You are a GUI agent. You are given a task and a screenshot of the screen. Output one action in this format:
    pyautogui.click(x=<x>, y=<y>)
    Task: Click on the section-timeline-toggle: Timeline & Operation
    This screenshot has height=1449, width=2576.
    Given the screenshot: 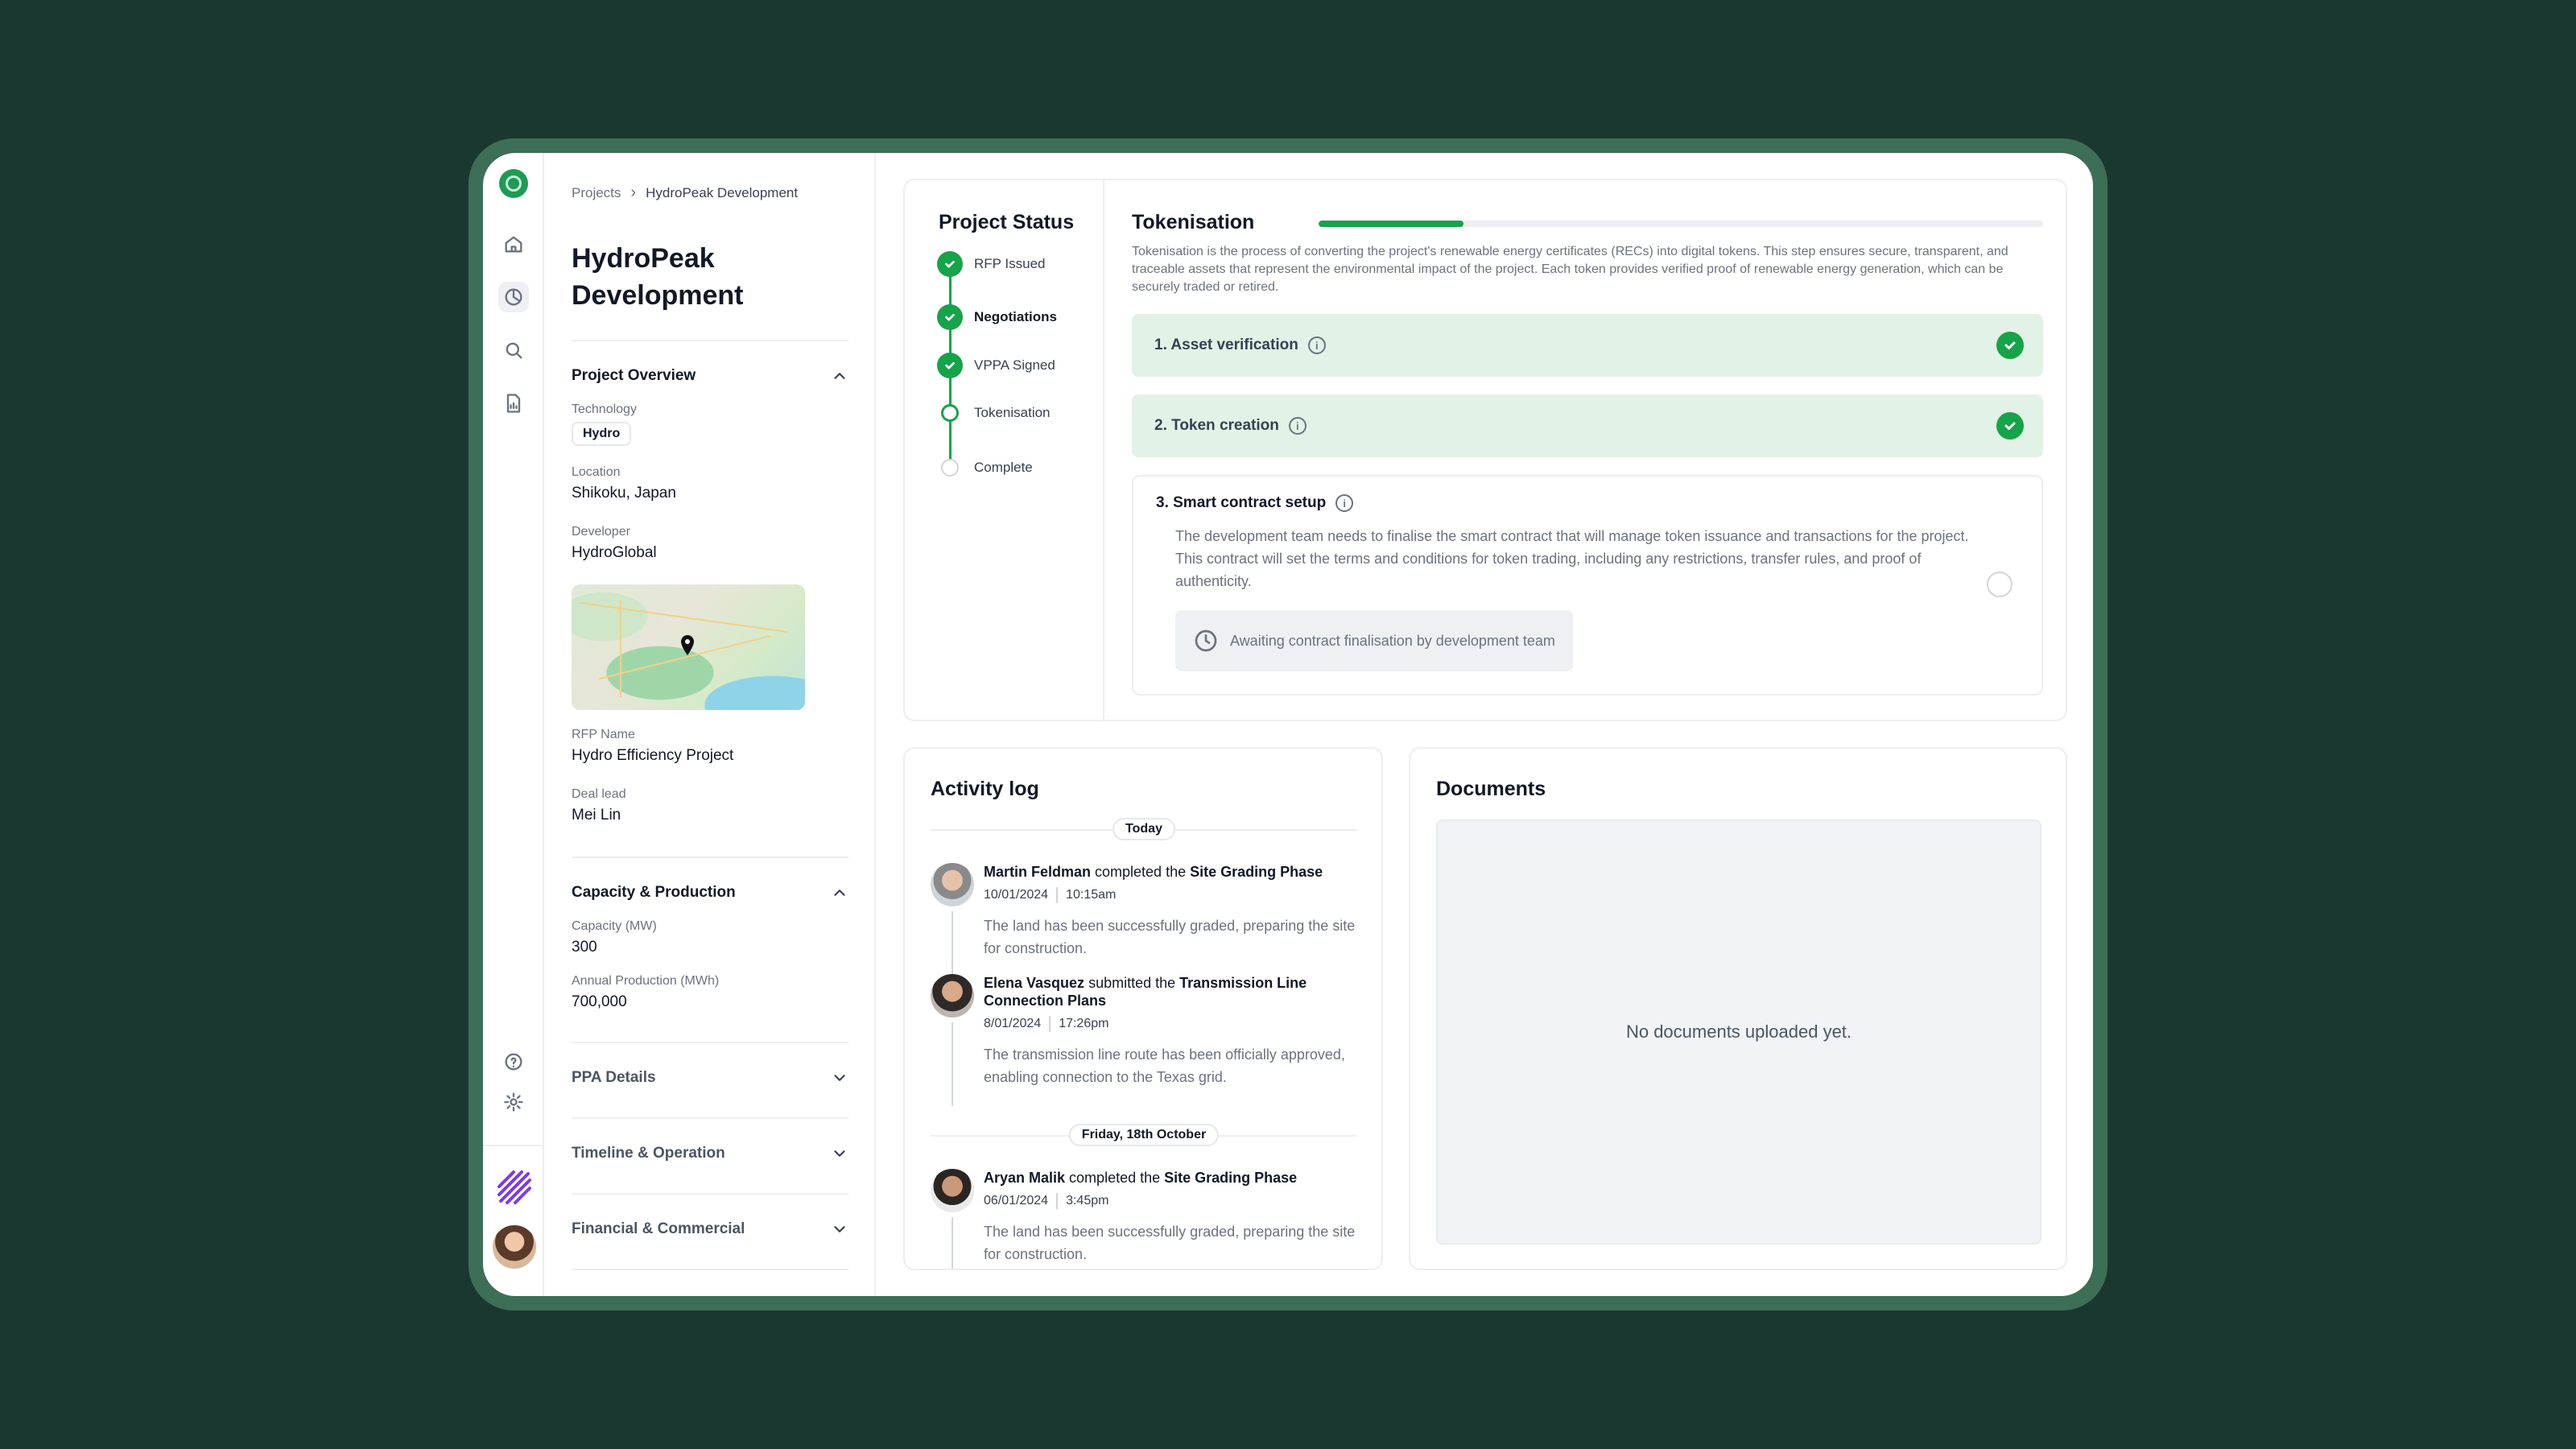 What is the action you would take?
    pyautogui.click(x=710, y=1153)
    